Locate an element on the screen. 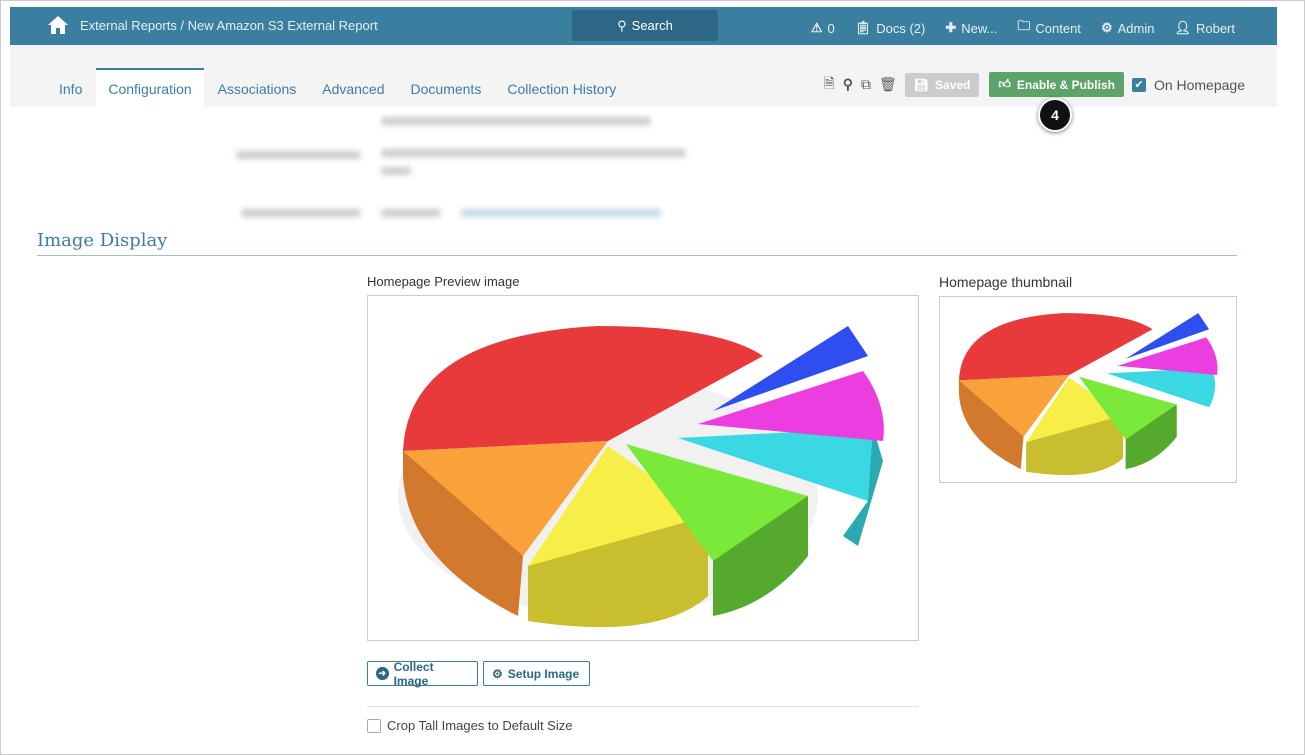 Image resolution: width=1305 pixels, height=755 pixels. home-icon is located at coordinates (58, 25).